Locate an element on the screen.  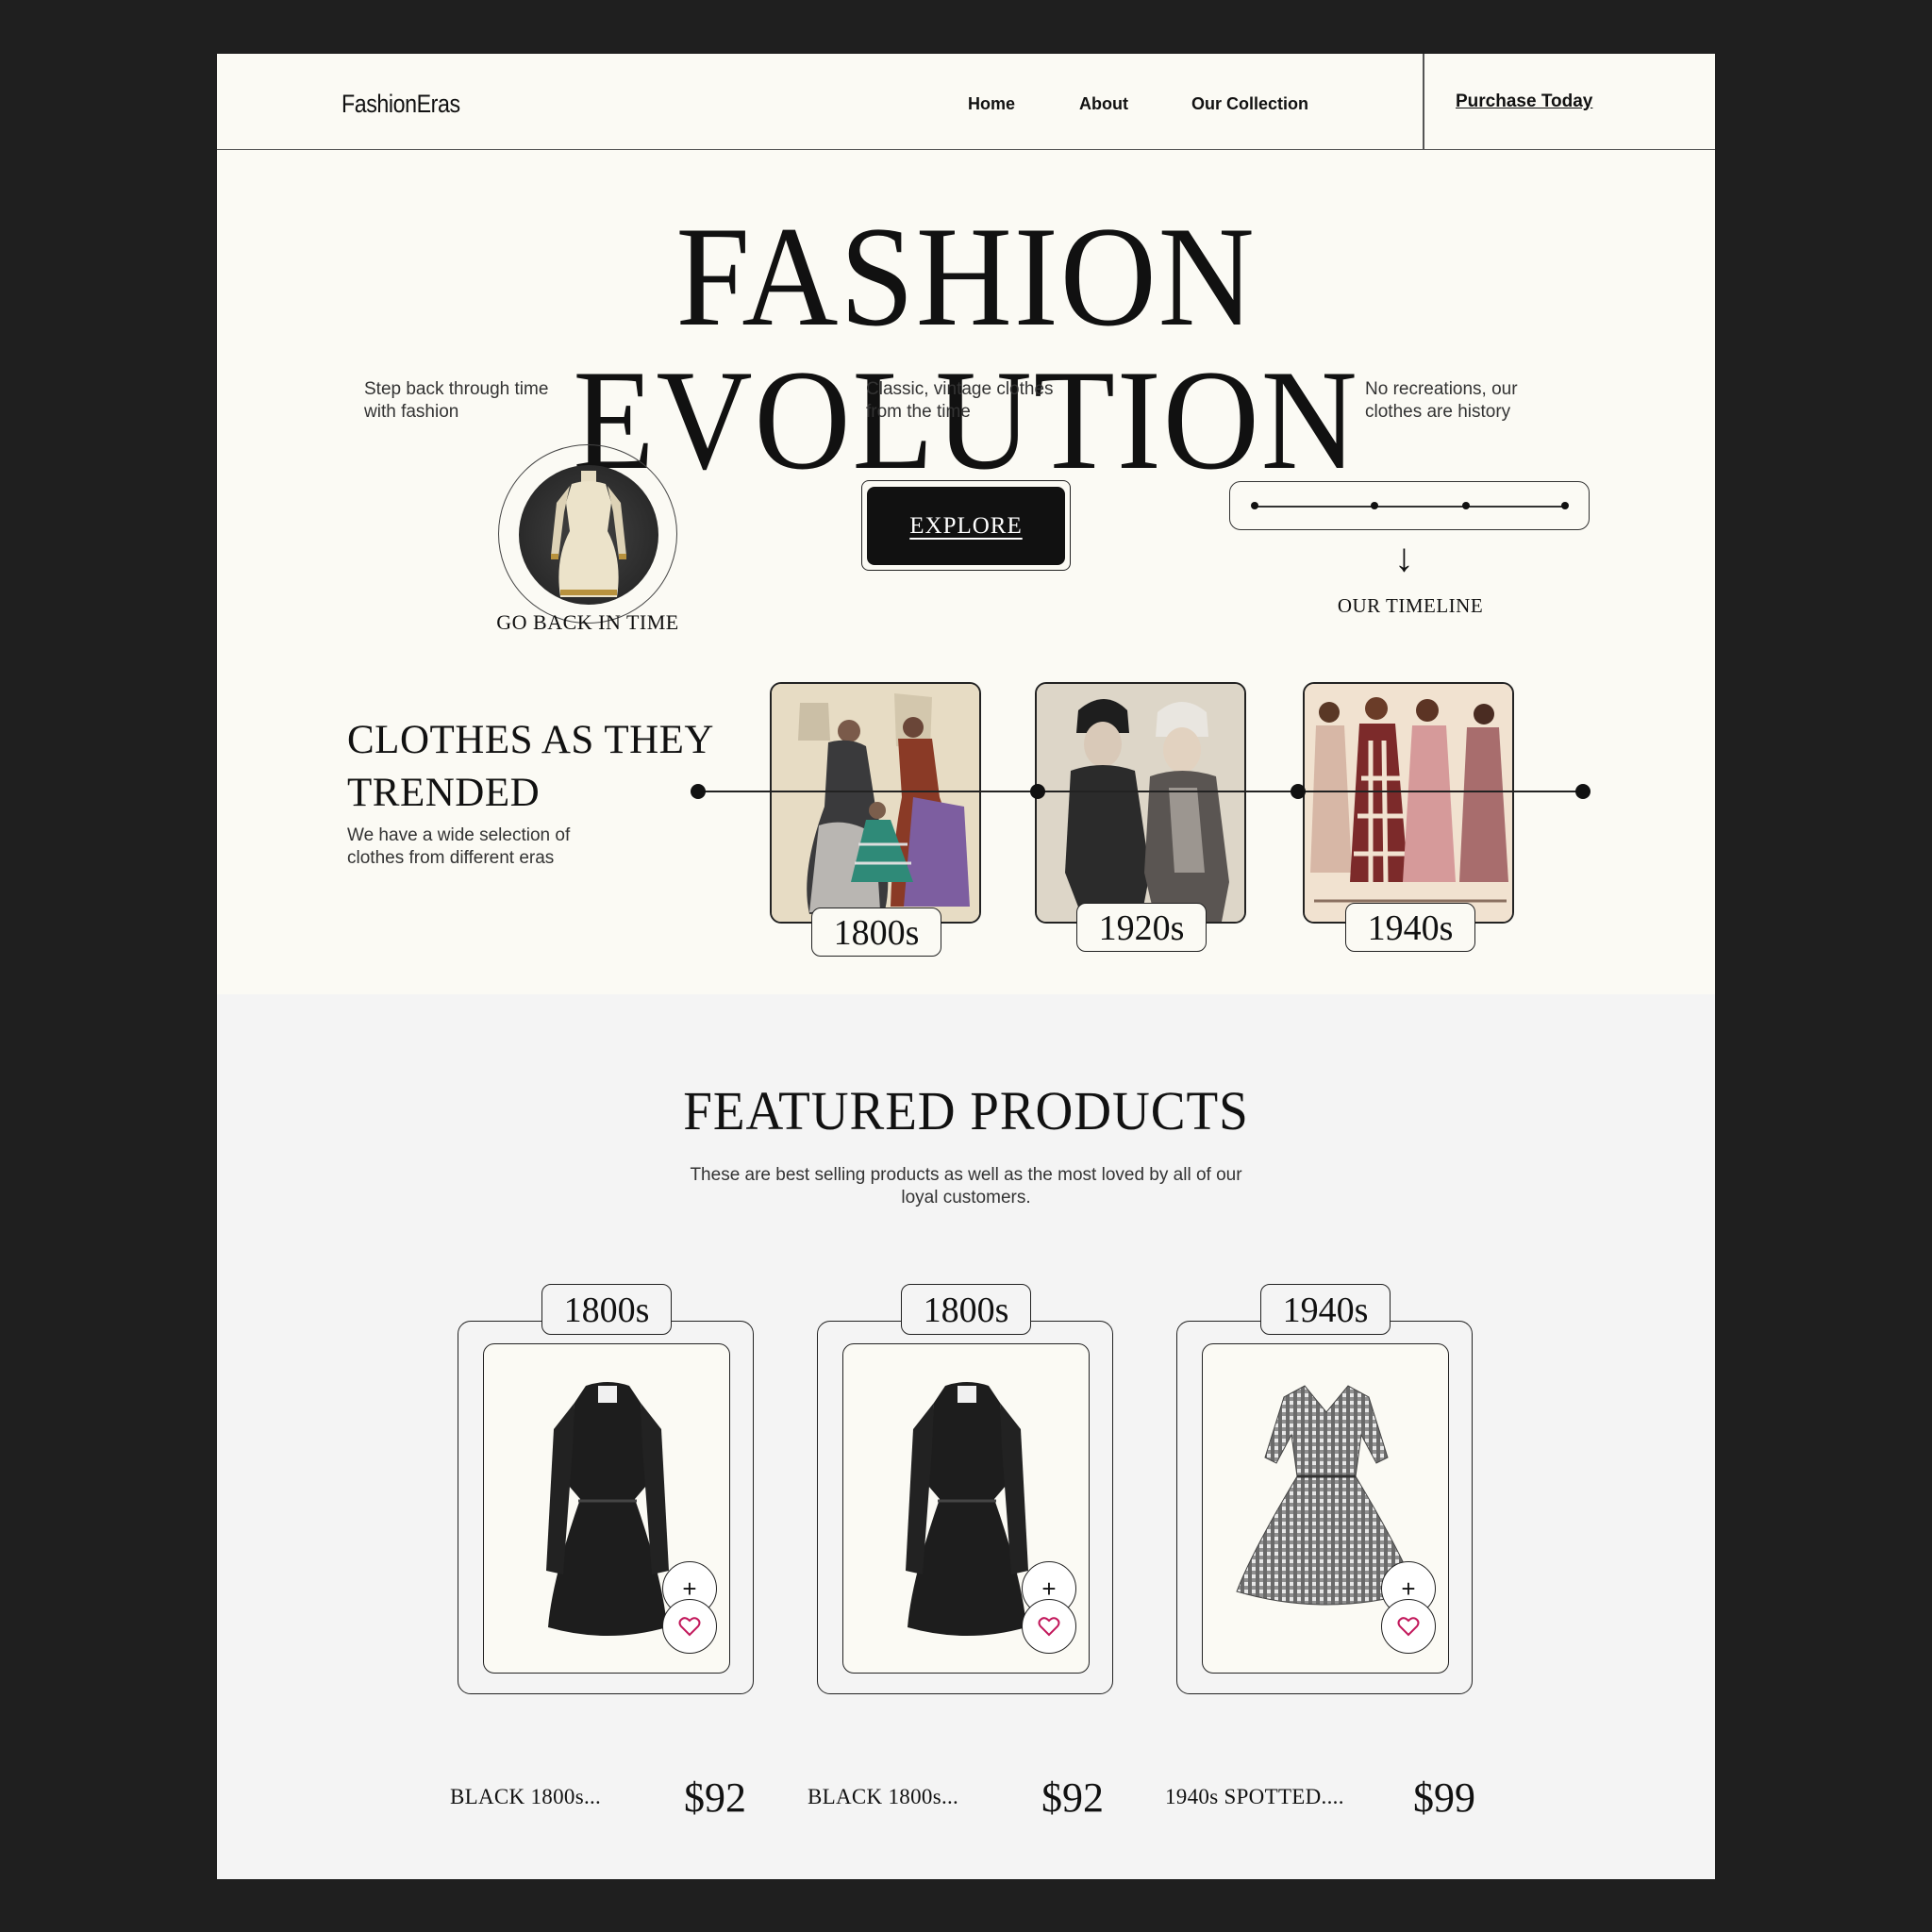
vintage-coat-image is located at coordinates (588, 535).